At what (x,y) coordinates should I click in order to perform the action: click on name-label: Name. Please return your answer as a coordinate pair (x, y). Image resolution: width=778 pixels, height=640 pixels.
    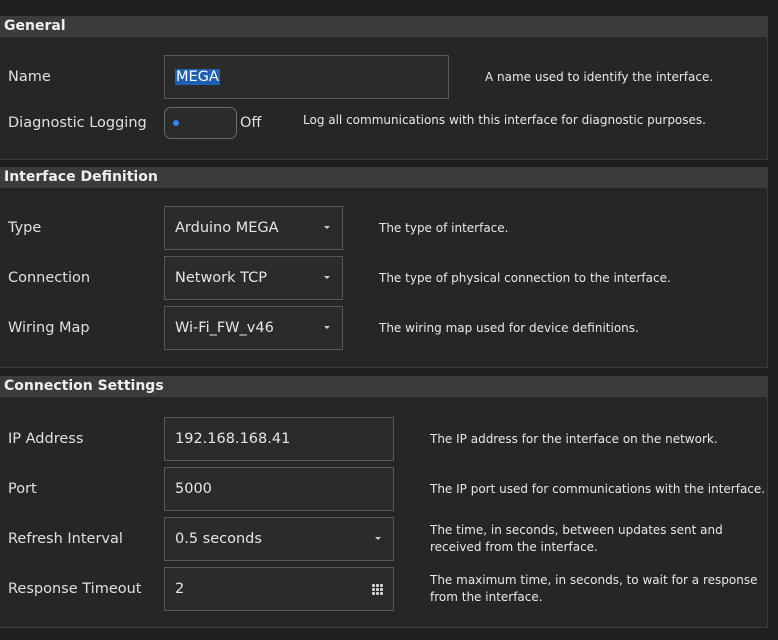
    Looking at the image, I should click on (29, 77).